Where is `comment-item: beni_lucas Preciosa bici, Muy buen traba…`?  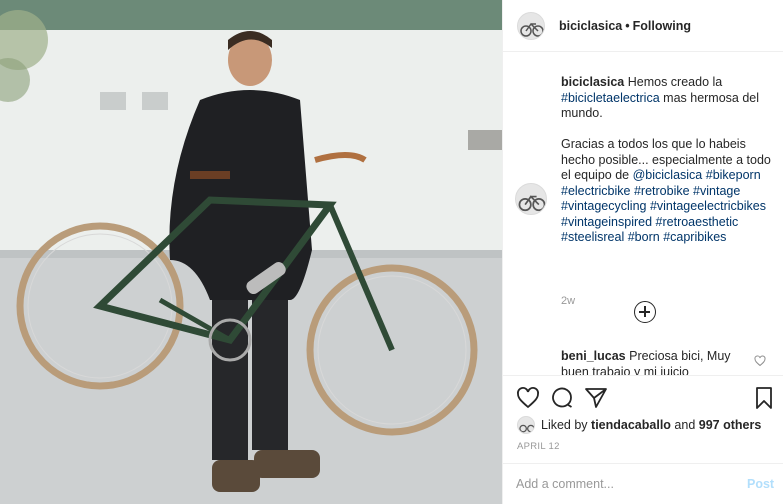
comment-item: beni_lucas Preciosa bici, Muy buen traba… is located at coordinates (661, 362).